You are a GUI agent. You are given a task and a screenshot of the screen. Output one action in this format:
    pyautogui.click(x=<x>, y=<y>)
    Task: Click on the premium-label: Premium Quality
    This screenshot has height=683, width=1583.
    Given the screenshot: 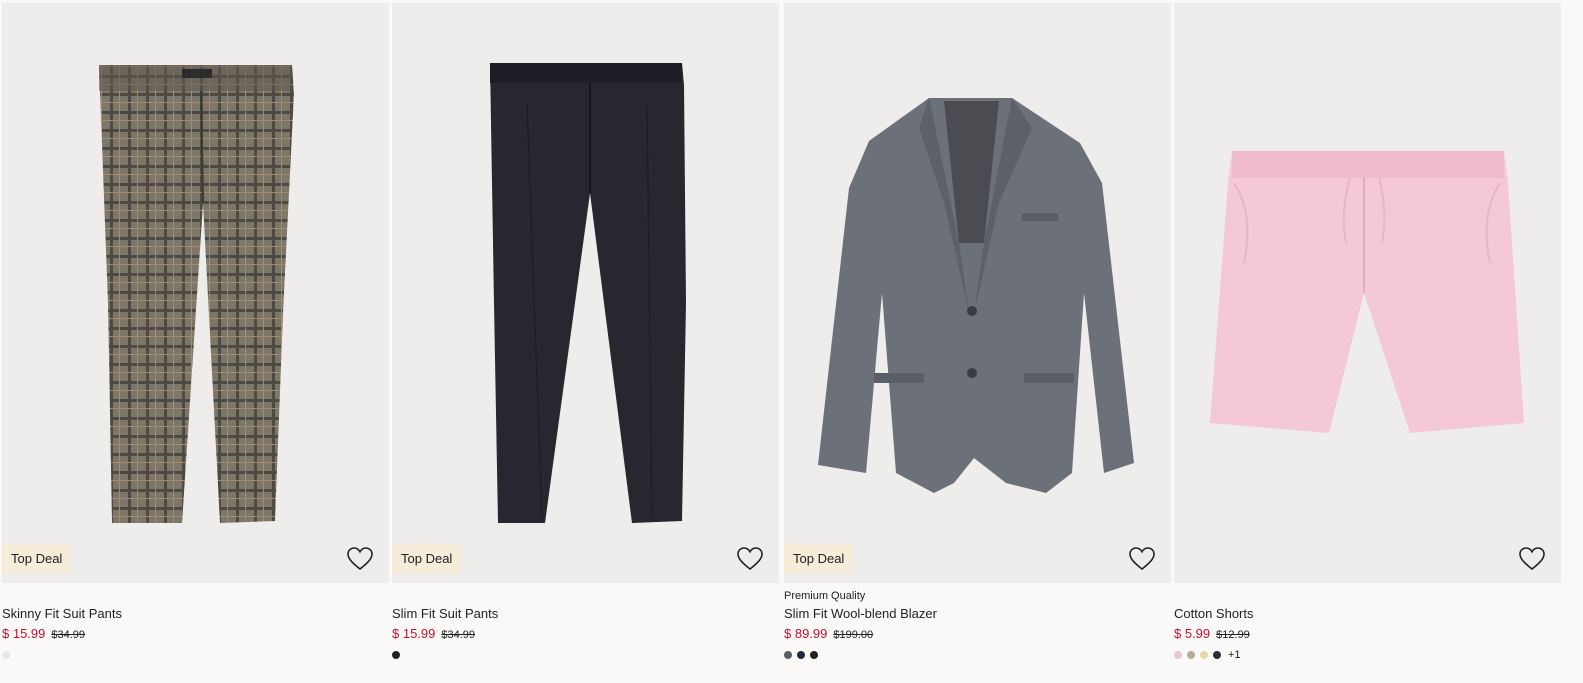 What is the action you would take?
    pyautogui.click(x=825, y=596)
    